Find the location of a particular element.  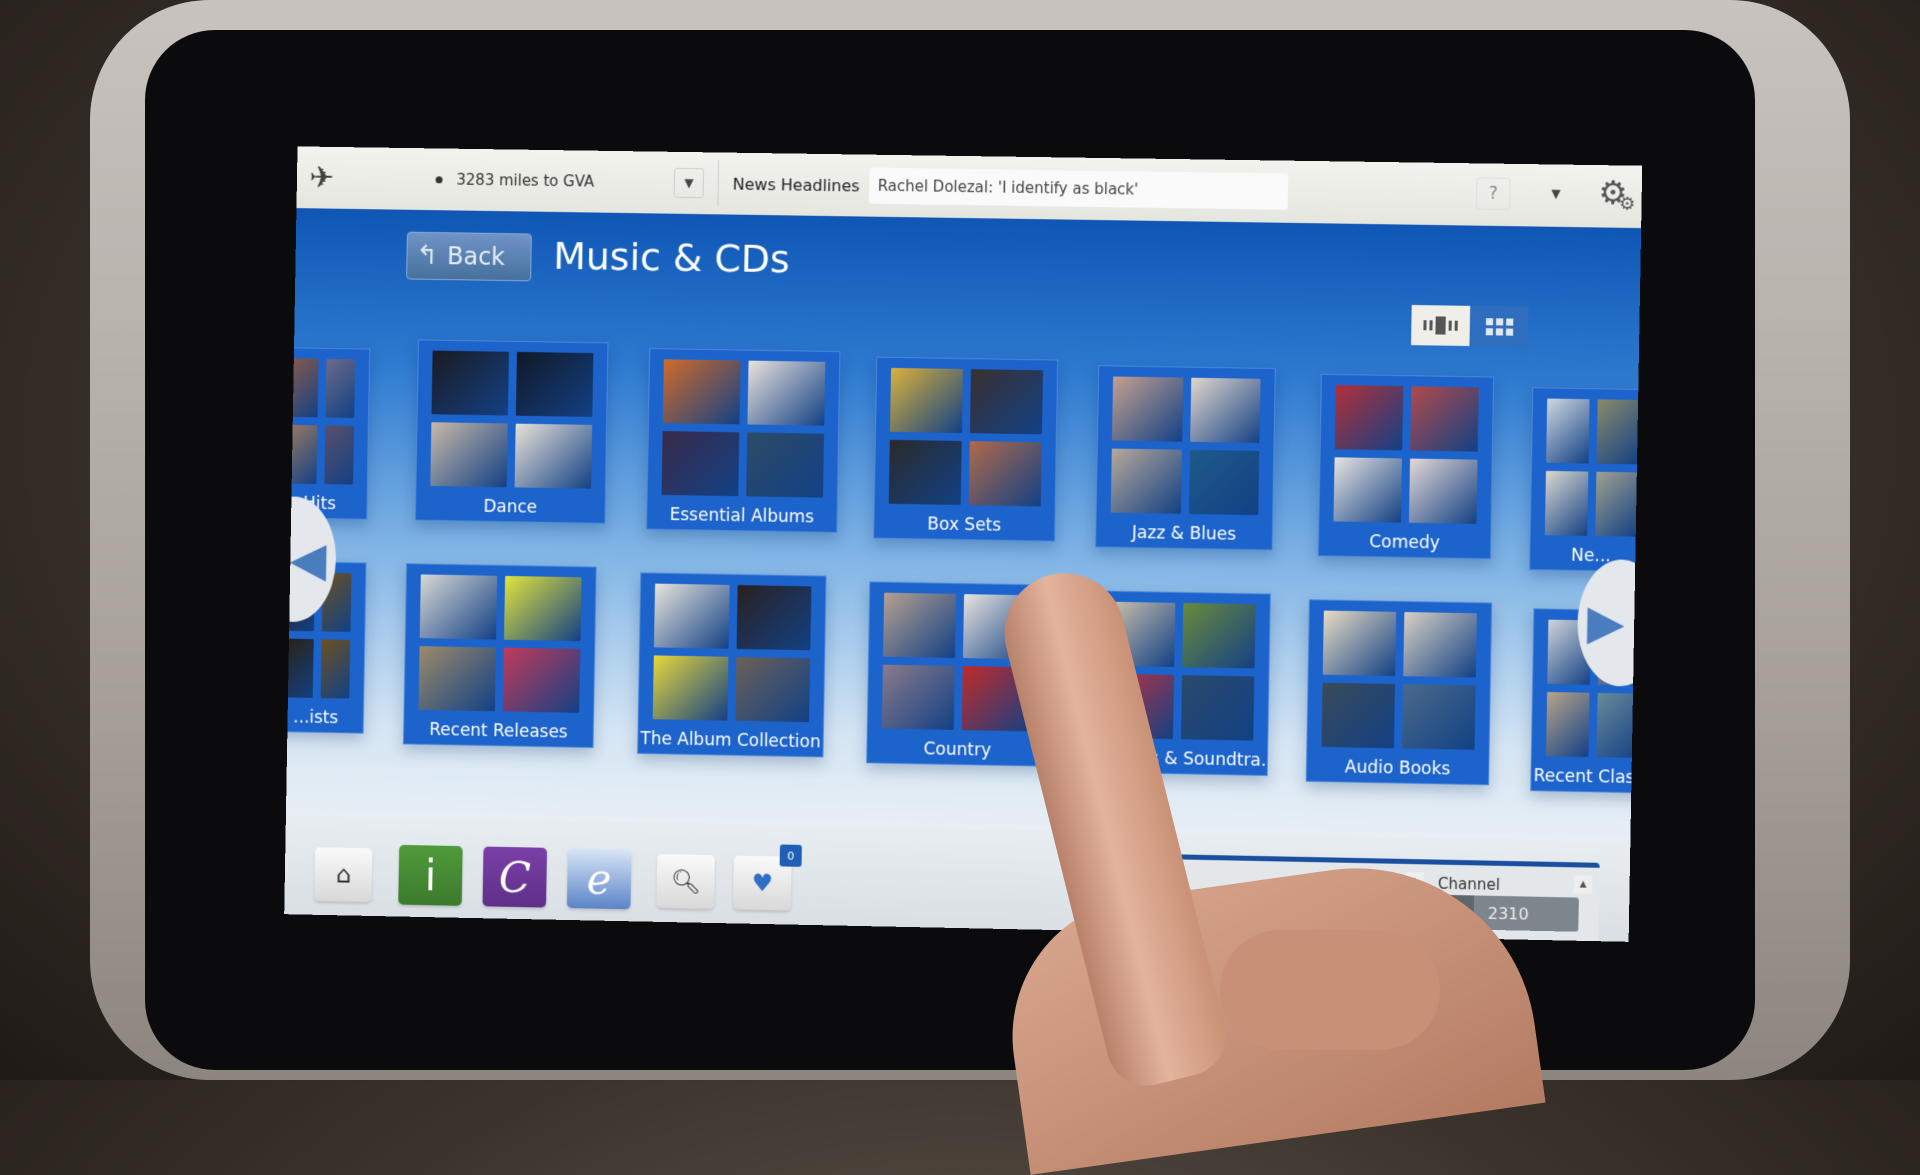

carousel-icon is located at coordinates (1440, 325).